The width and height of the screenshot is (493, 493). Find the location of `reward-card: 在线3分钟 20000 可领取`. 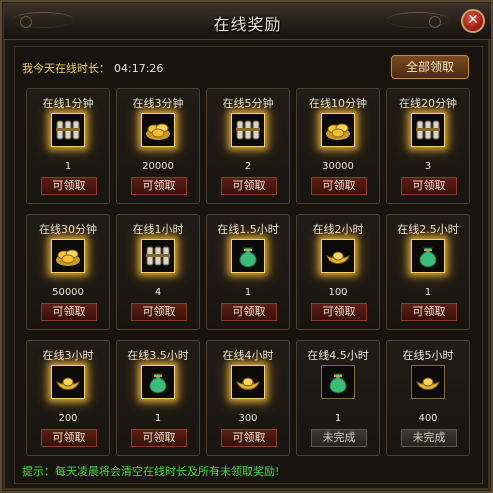

reward-card: 在线3分钟 20000 可领取 is located at coordinates (158, 146).